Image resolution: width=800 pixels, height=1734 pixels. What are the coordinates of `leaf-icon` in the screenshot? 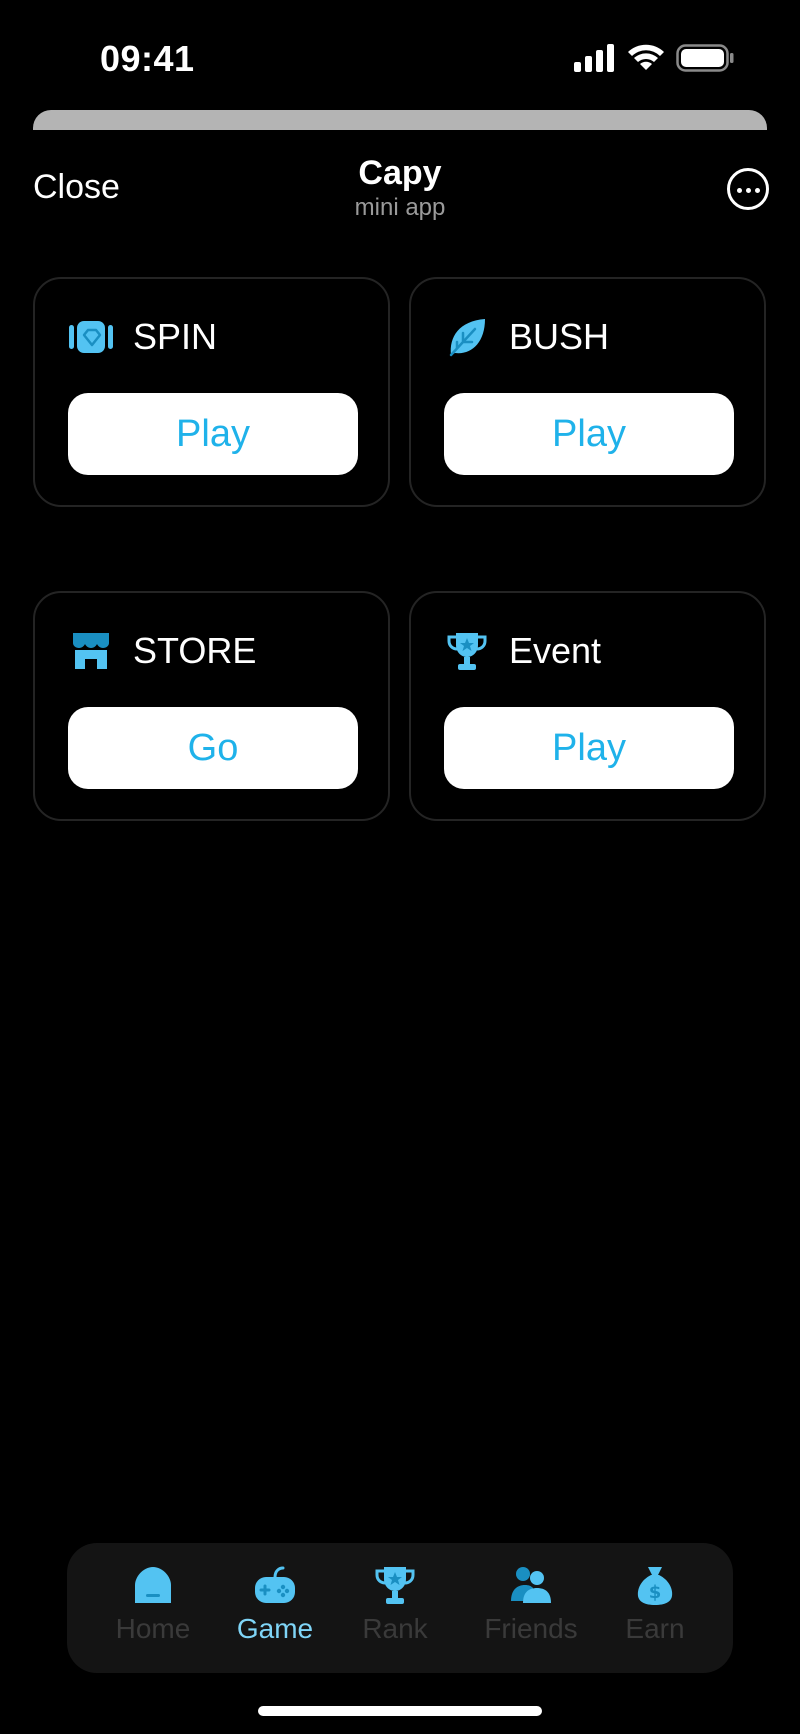 It's located at (467, 338).